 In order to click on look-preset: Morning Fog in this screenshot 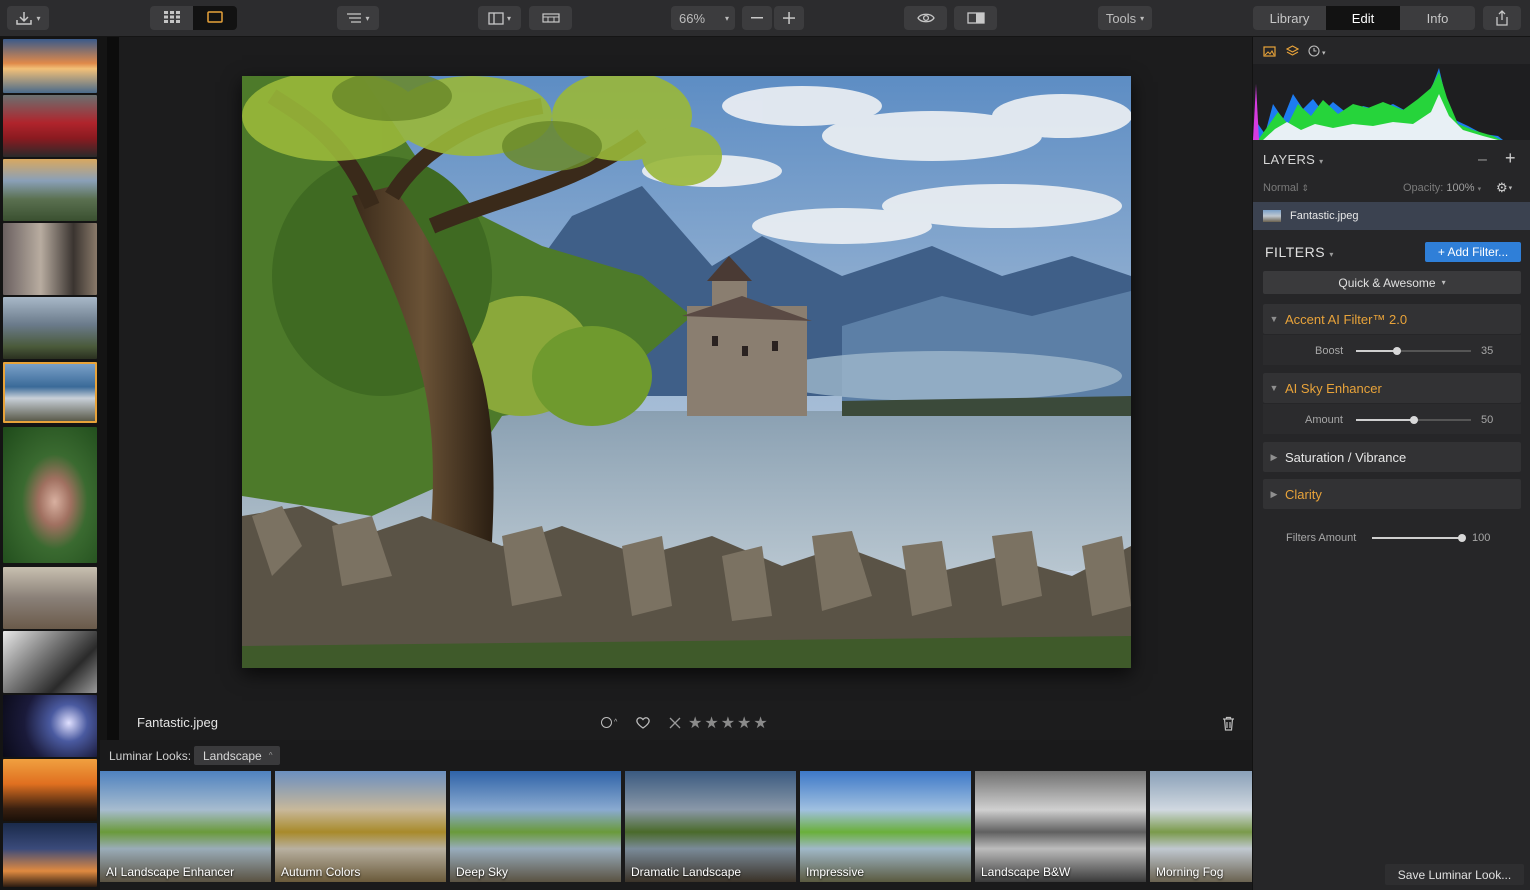, I will do `click(1201, 826)`.